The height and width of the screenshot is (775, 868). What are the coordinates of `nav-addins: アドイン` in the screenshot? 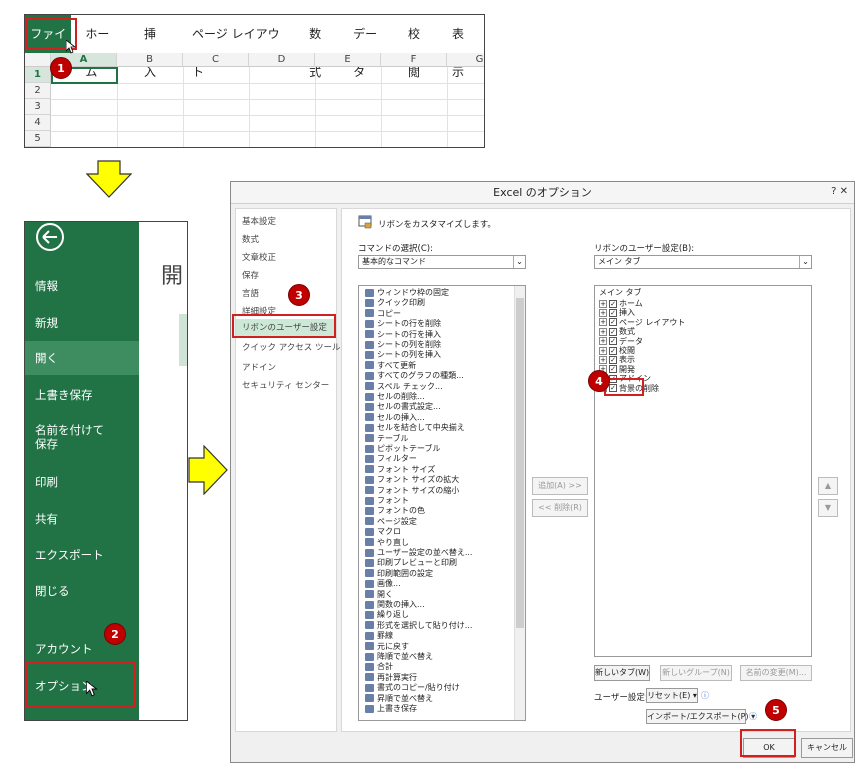 It's located at (259, 367).